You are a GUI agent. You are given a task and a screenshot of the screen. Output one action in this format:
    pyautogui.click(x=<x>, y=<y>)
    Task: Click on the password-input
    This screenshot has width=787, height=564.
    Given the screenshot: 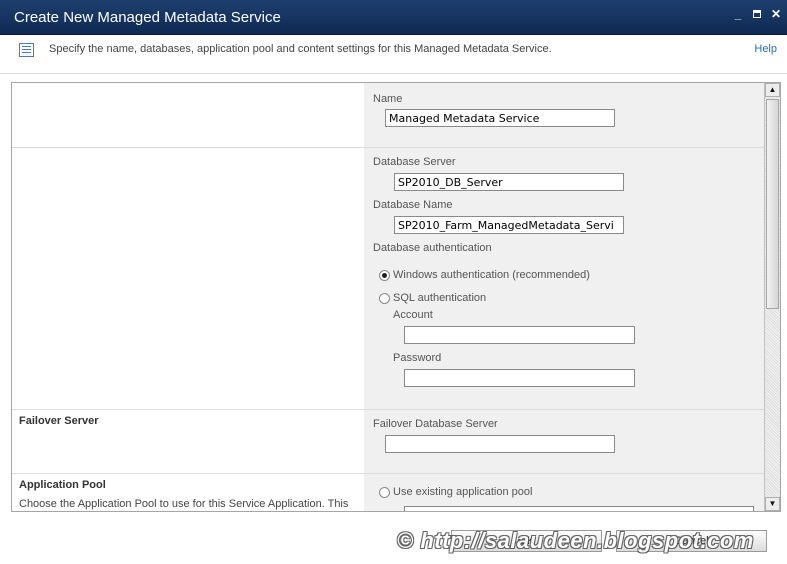 What is the action you would take?
    pyautogui.click(x=519, y=378)
    